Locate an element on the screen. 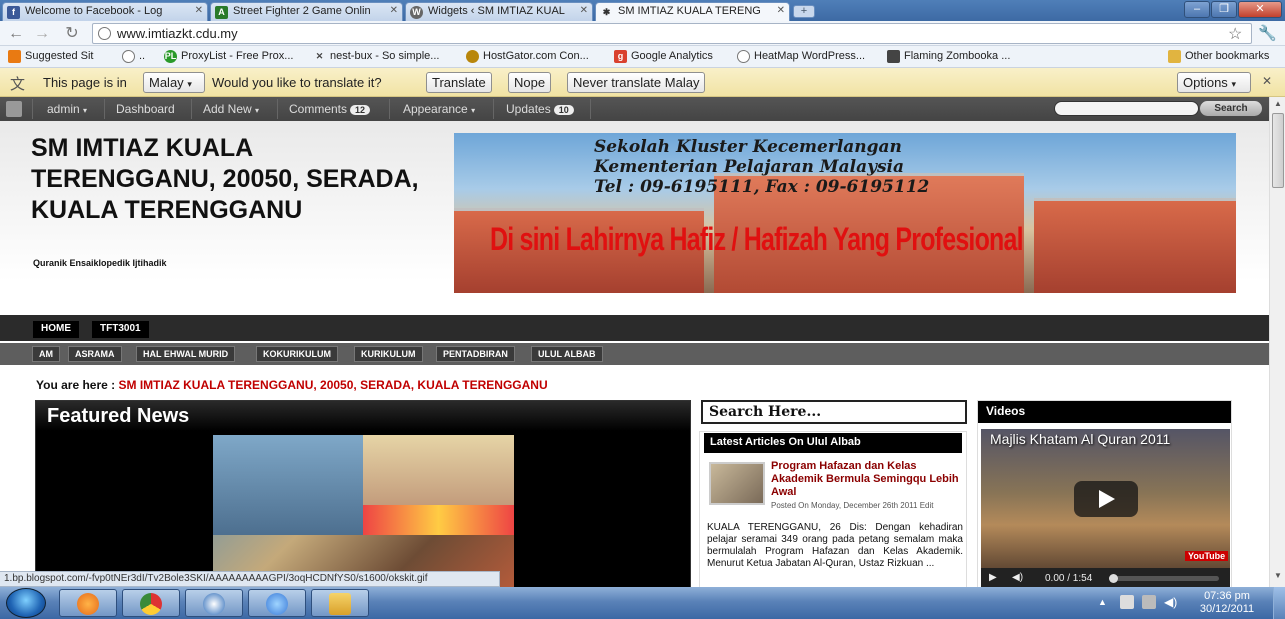  bookmark-label: .. is located at coordinates (142, 56).